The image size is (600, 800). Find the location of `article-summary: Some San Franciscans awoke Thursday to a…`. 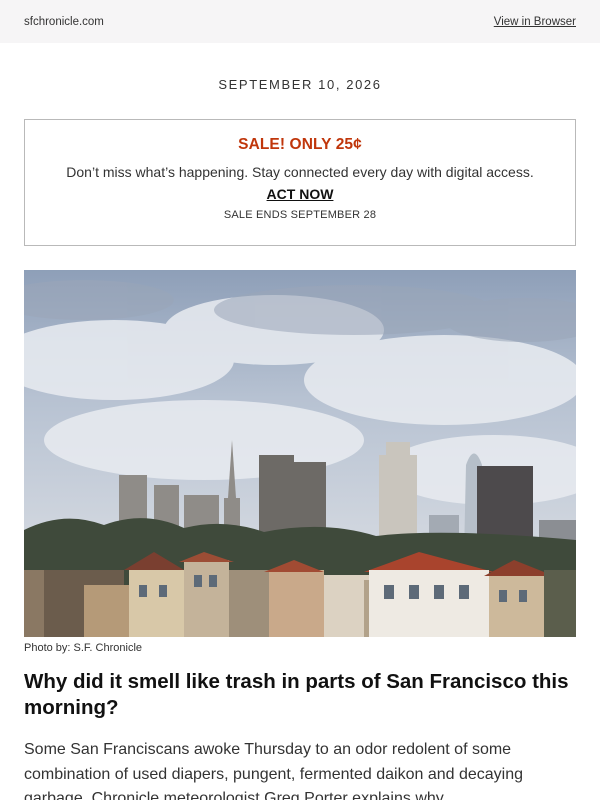

article-summary: Some San Franciscans awoke Thursday to a… is located at coordinates (274, 770).